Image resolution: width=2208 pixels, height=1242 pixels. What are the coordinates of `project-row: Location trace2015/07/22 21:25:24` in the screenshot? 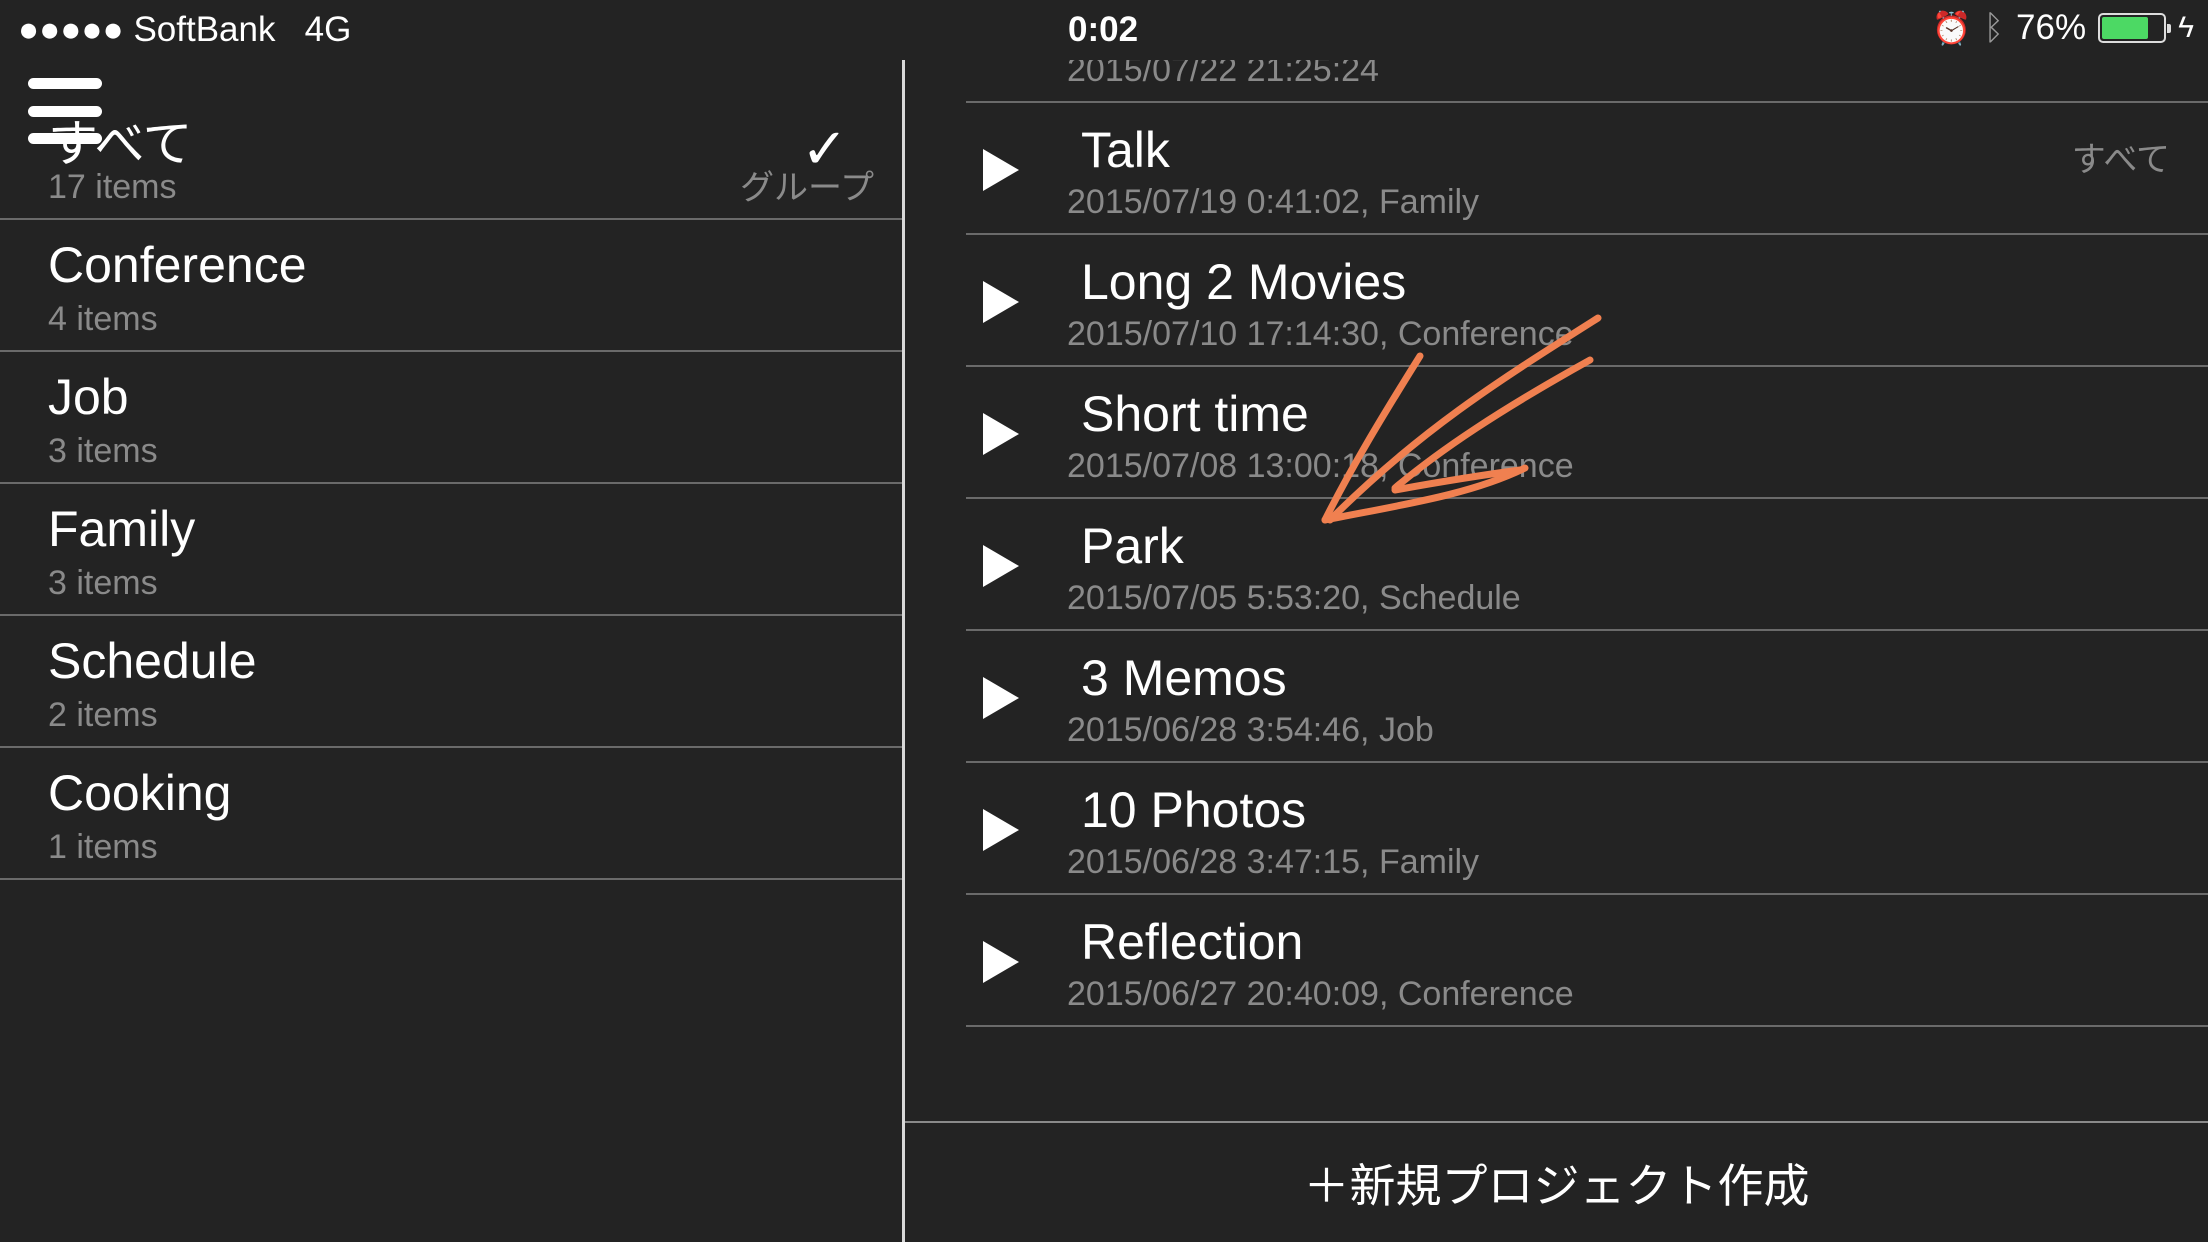 It's located at (1587, 81).